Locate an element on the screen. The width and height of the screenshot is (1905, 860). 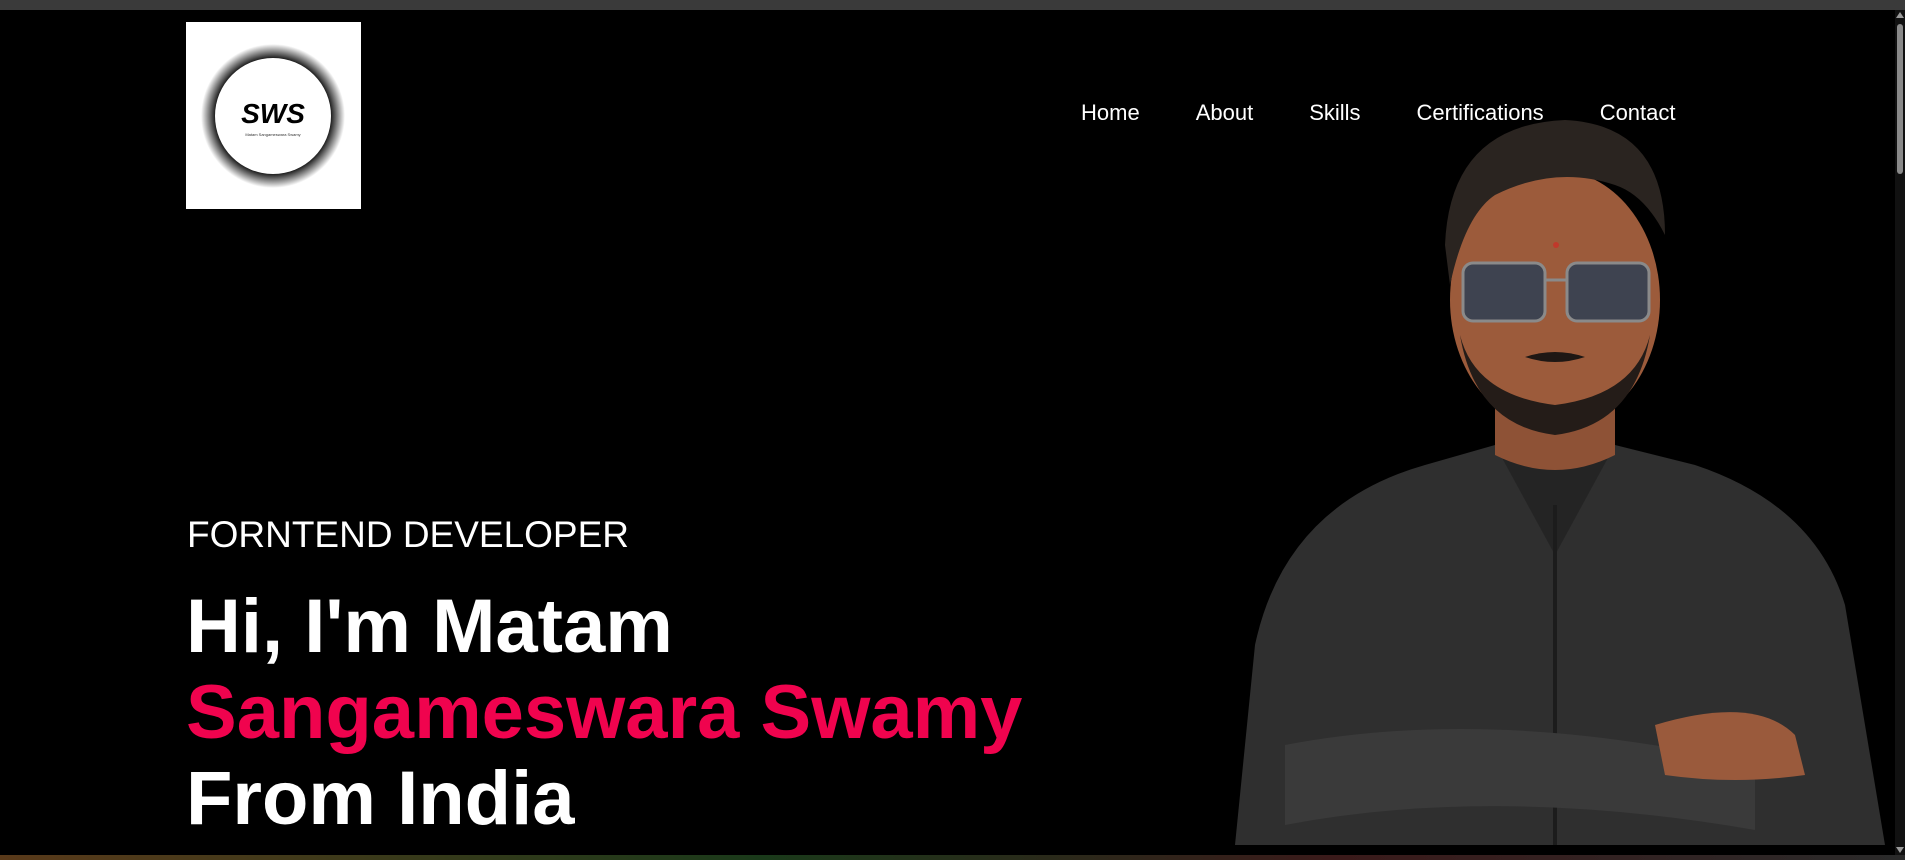
browser-bottom-strip is located at coordinates (952, 857).